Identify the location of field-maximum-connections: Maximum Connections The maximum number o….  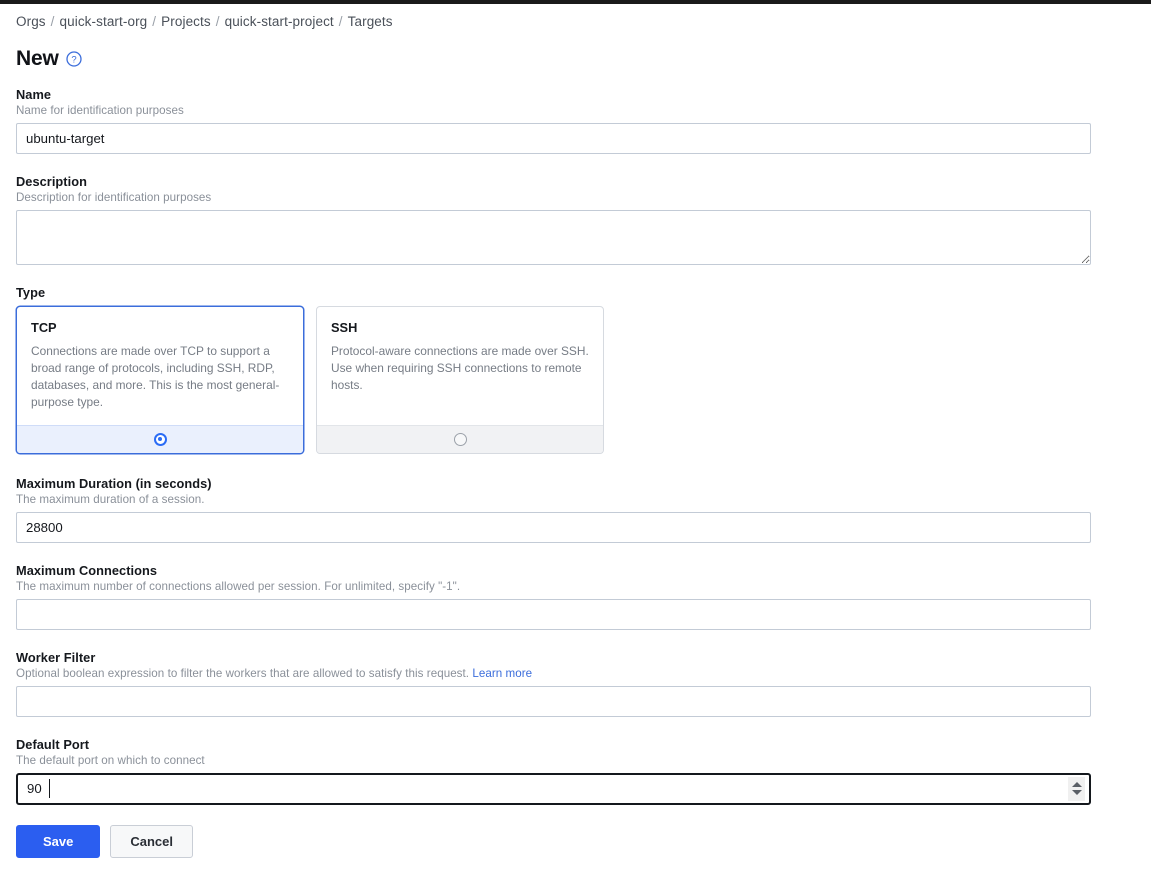
(583, 596).